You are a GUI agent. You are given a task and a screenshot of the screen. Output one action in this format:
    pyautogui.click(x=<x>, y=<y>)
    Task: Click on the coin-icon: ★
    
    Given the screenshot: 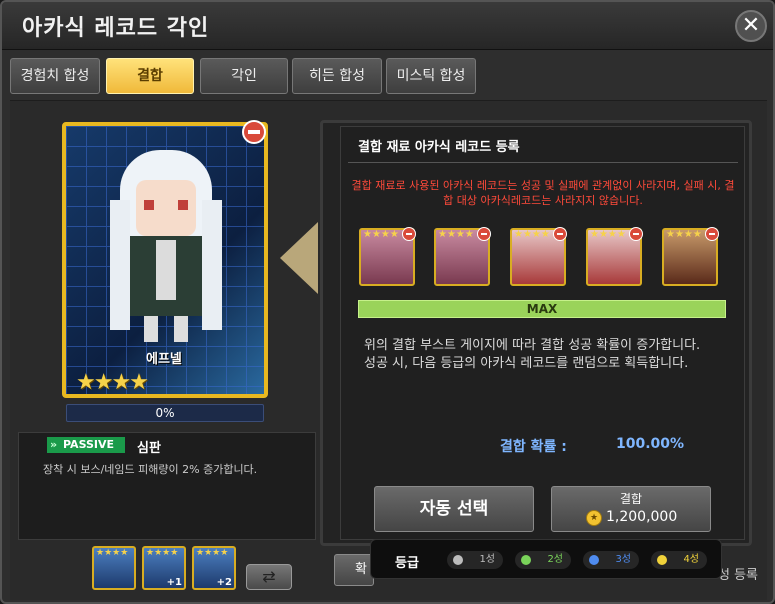 What is the action you would take?
    pyautogui.click(x=594, y=518)
    